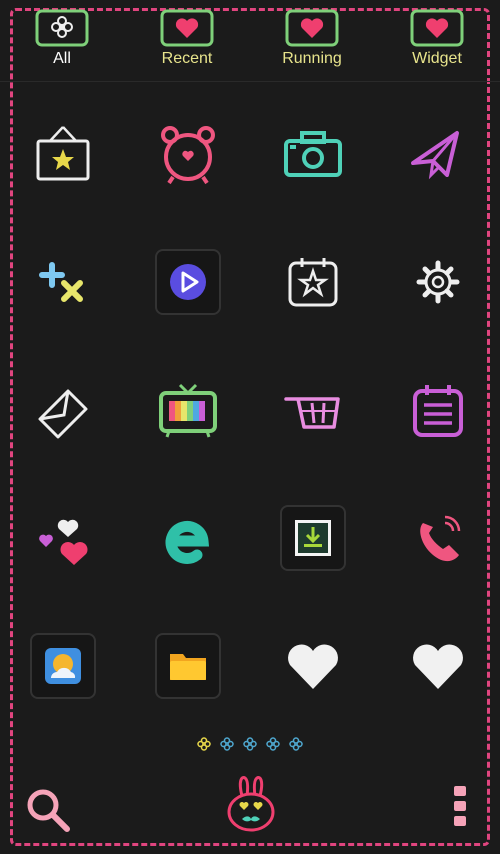 This screenshot has width=500, height=854. Describe the element at coordinates (62, 414) in the screenshot. I see `email-envelope-icon` at that location.